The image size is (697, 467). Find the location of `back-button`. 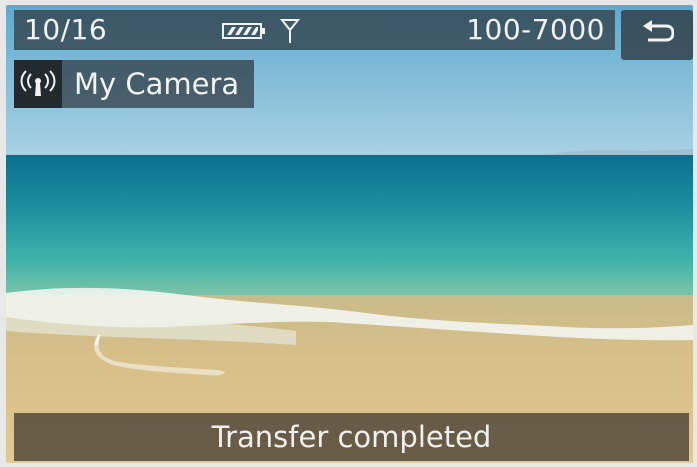

back-button is located at coordinates (657, 35).